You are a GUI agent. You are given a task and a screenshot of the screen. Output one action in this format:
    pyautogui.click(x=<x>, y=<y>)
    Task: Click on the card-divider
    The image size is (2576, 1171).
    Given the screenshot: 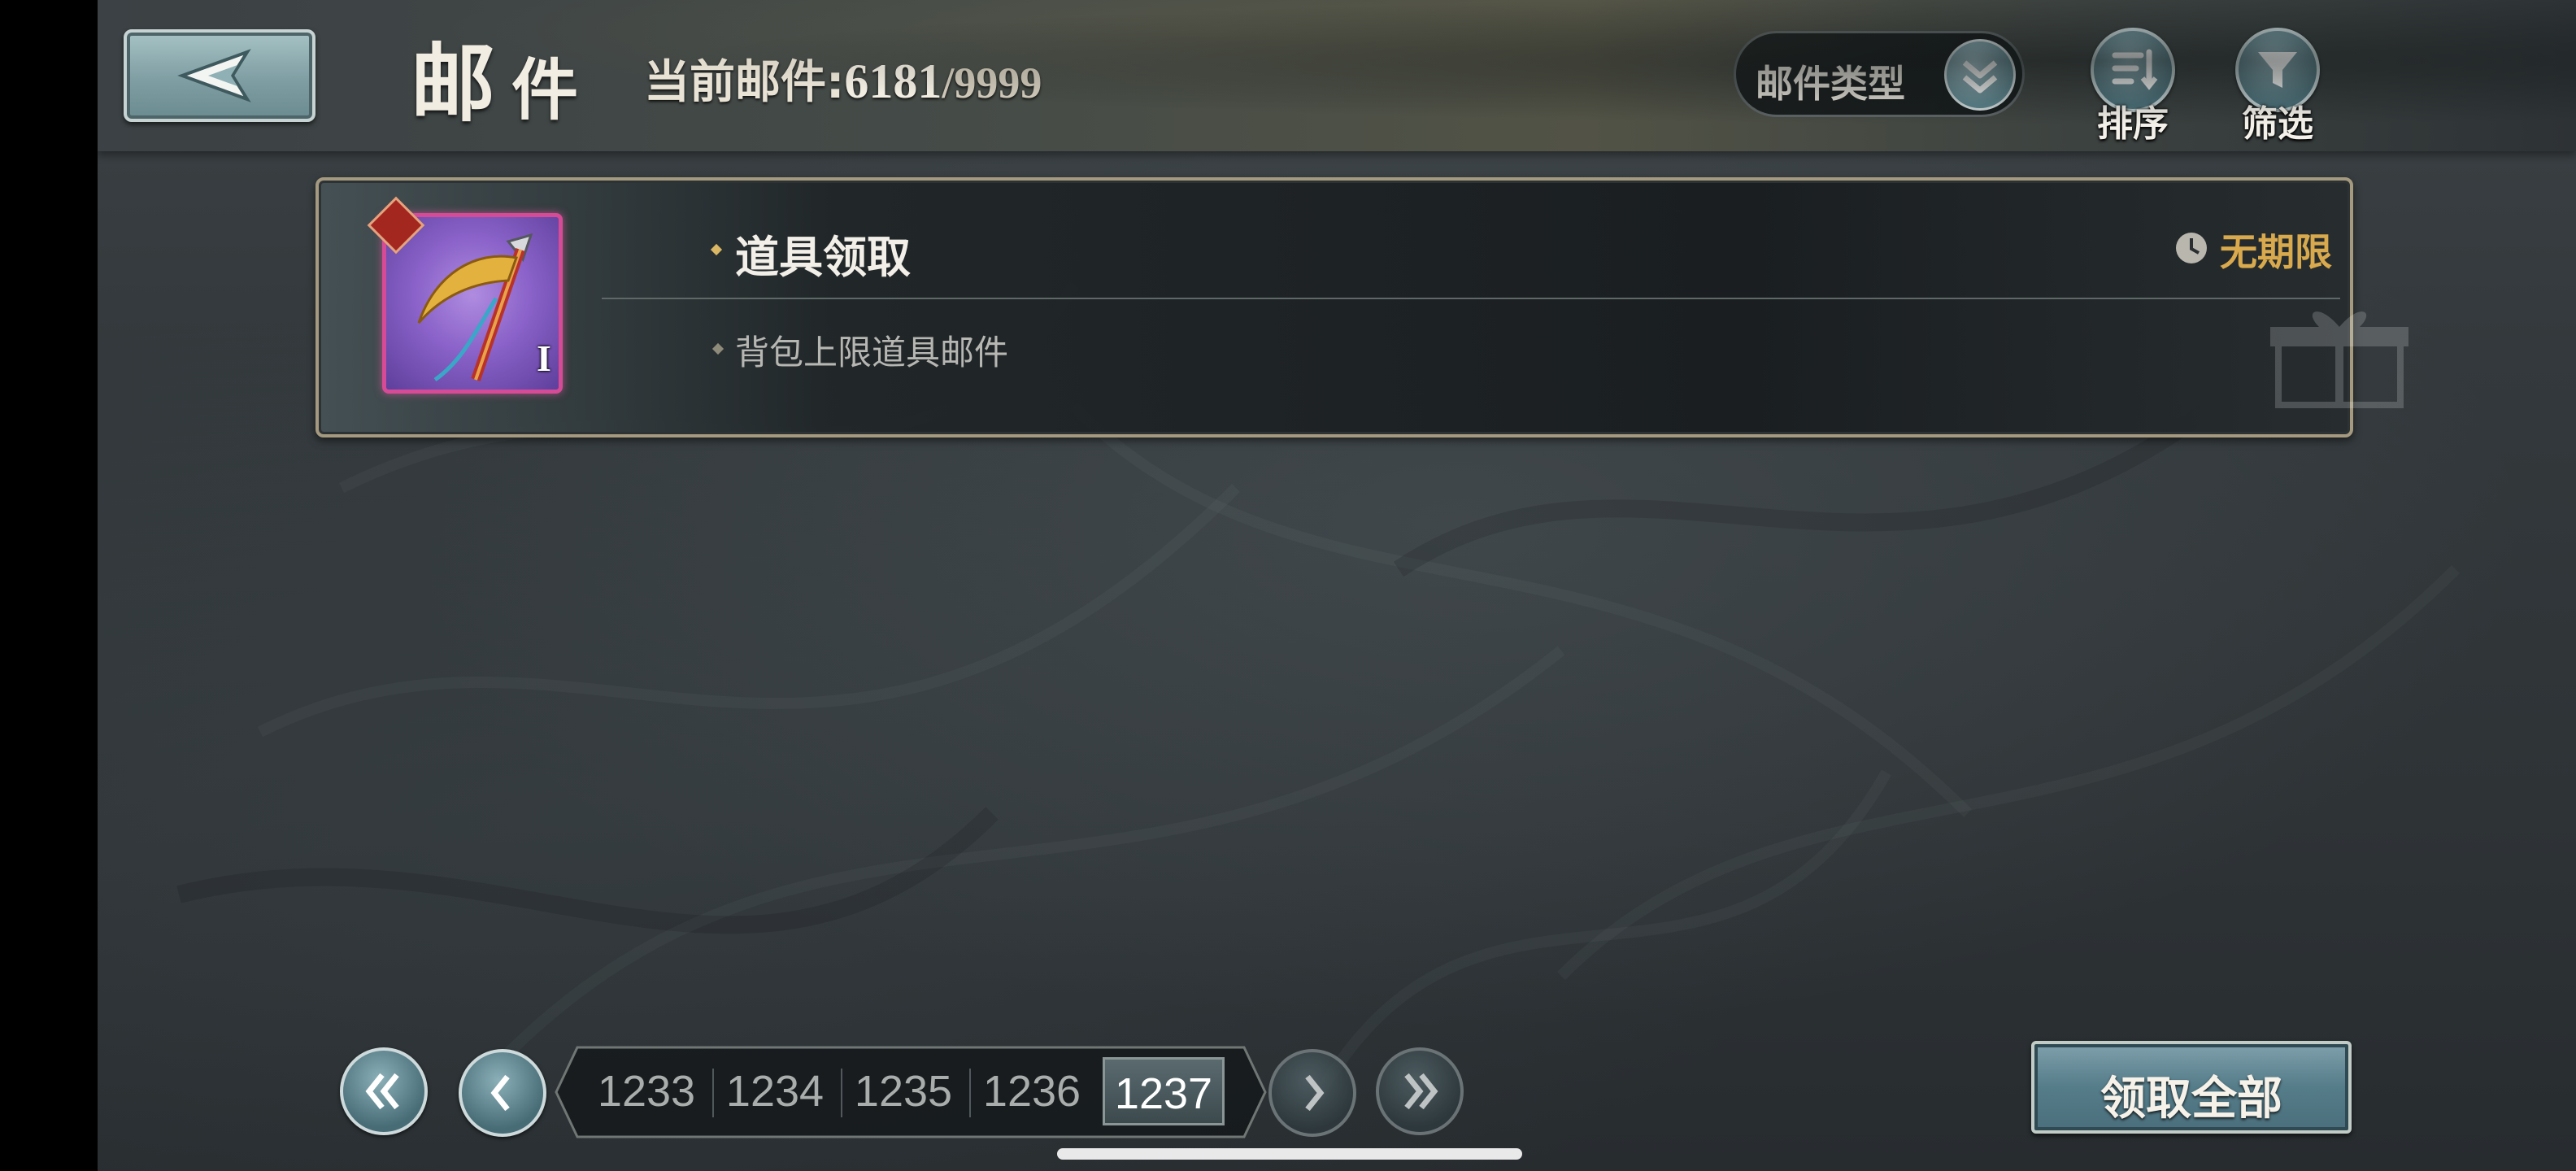 What is the action you would take?
    pyautogui.click(x=1471, y=298)
    